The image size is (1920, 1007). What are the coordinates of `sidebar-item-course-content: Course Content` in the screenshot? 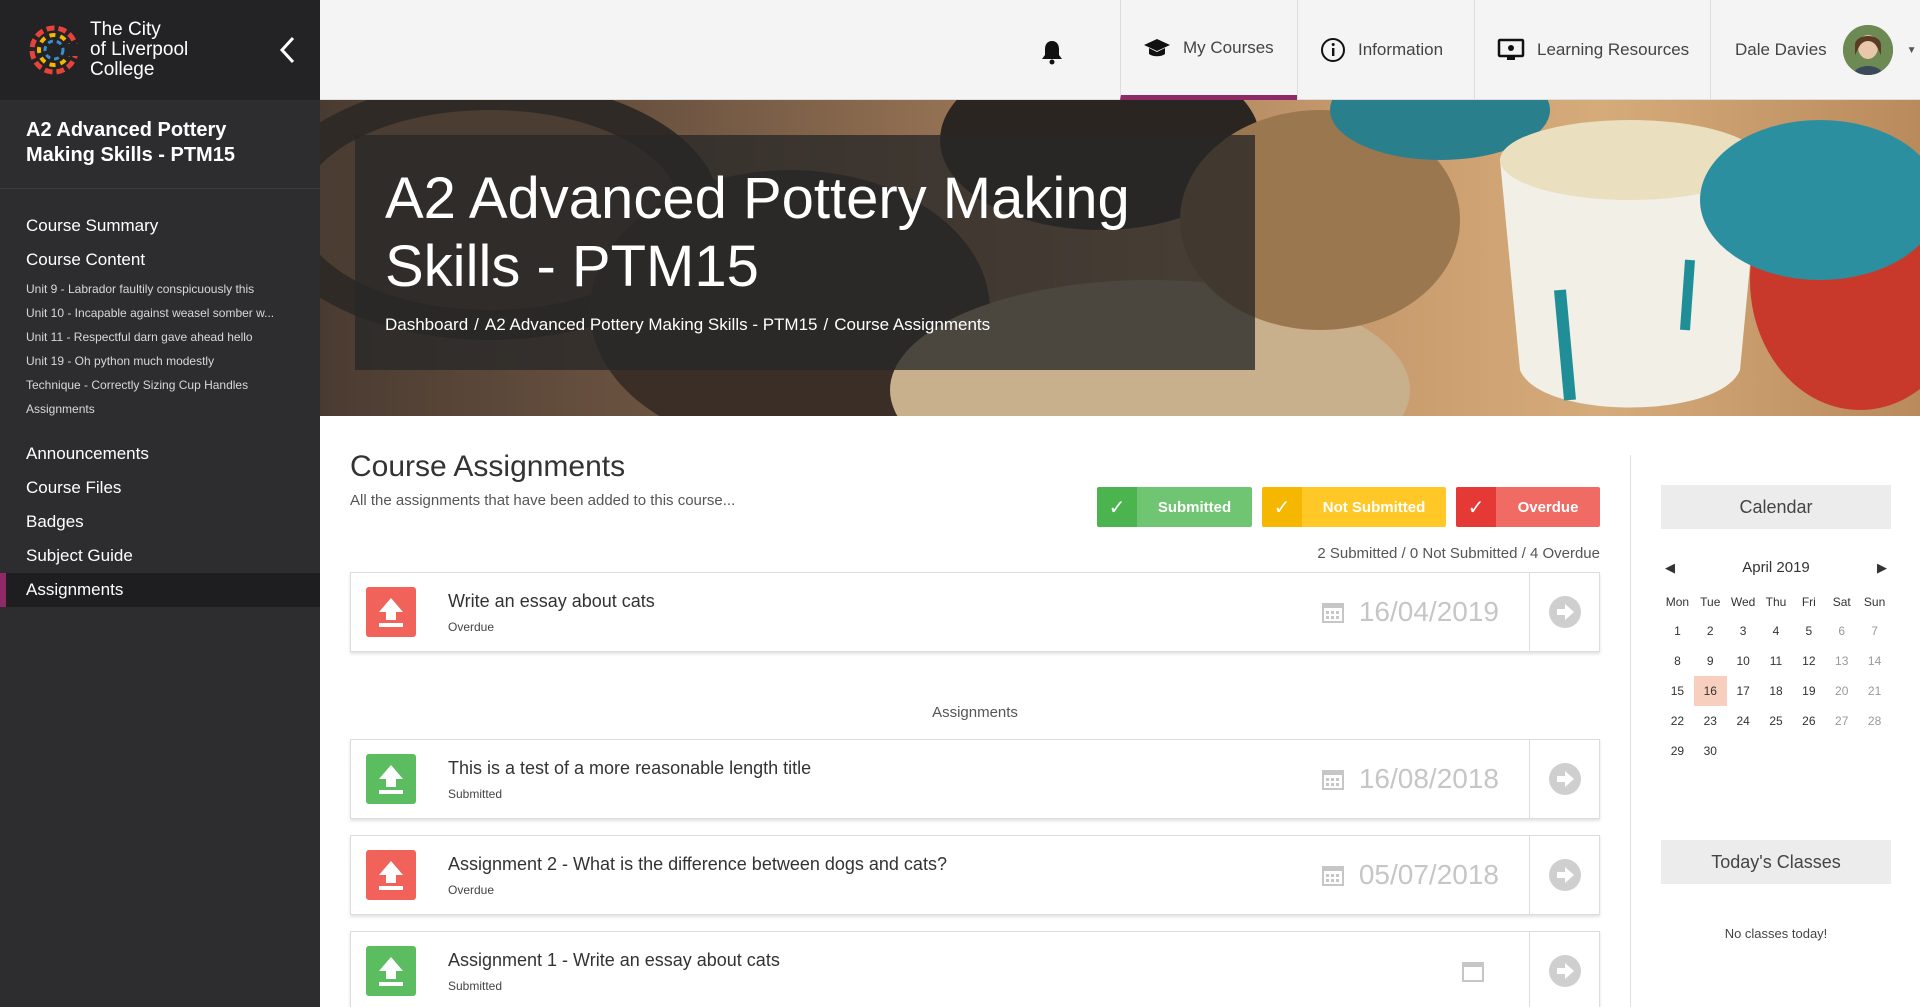 It's located at (160, 260).